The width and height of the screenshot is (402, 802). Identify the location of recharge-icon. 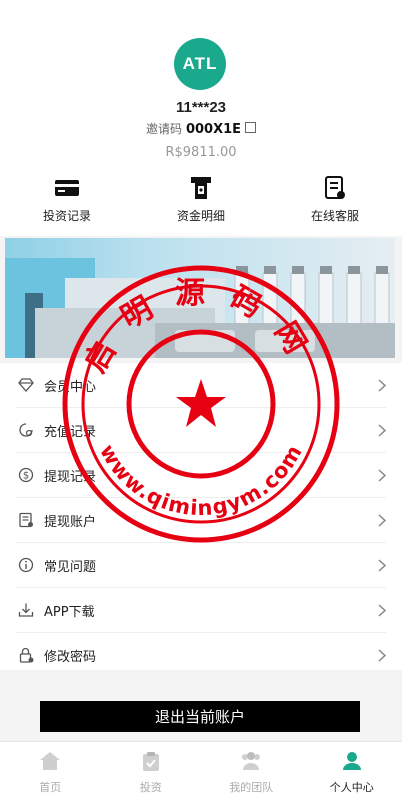
(26, 430).